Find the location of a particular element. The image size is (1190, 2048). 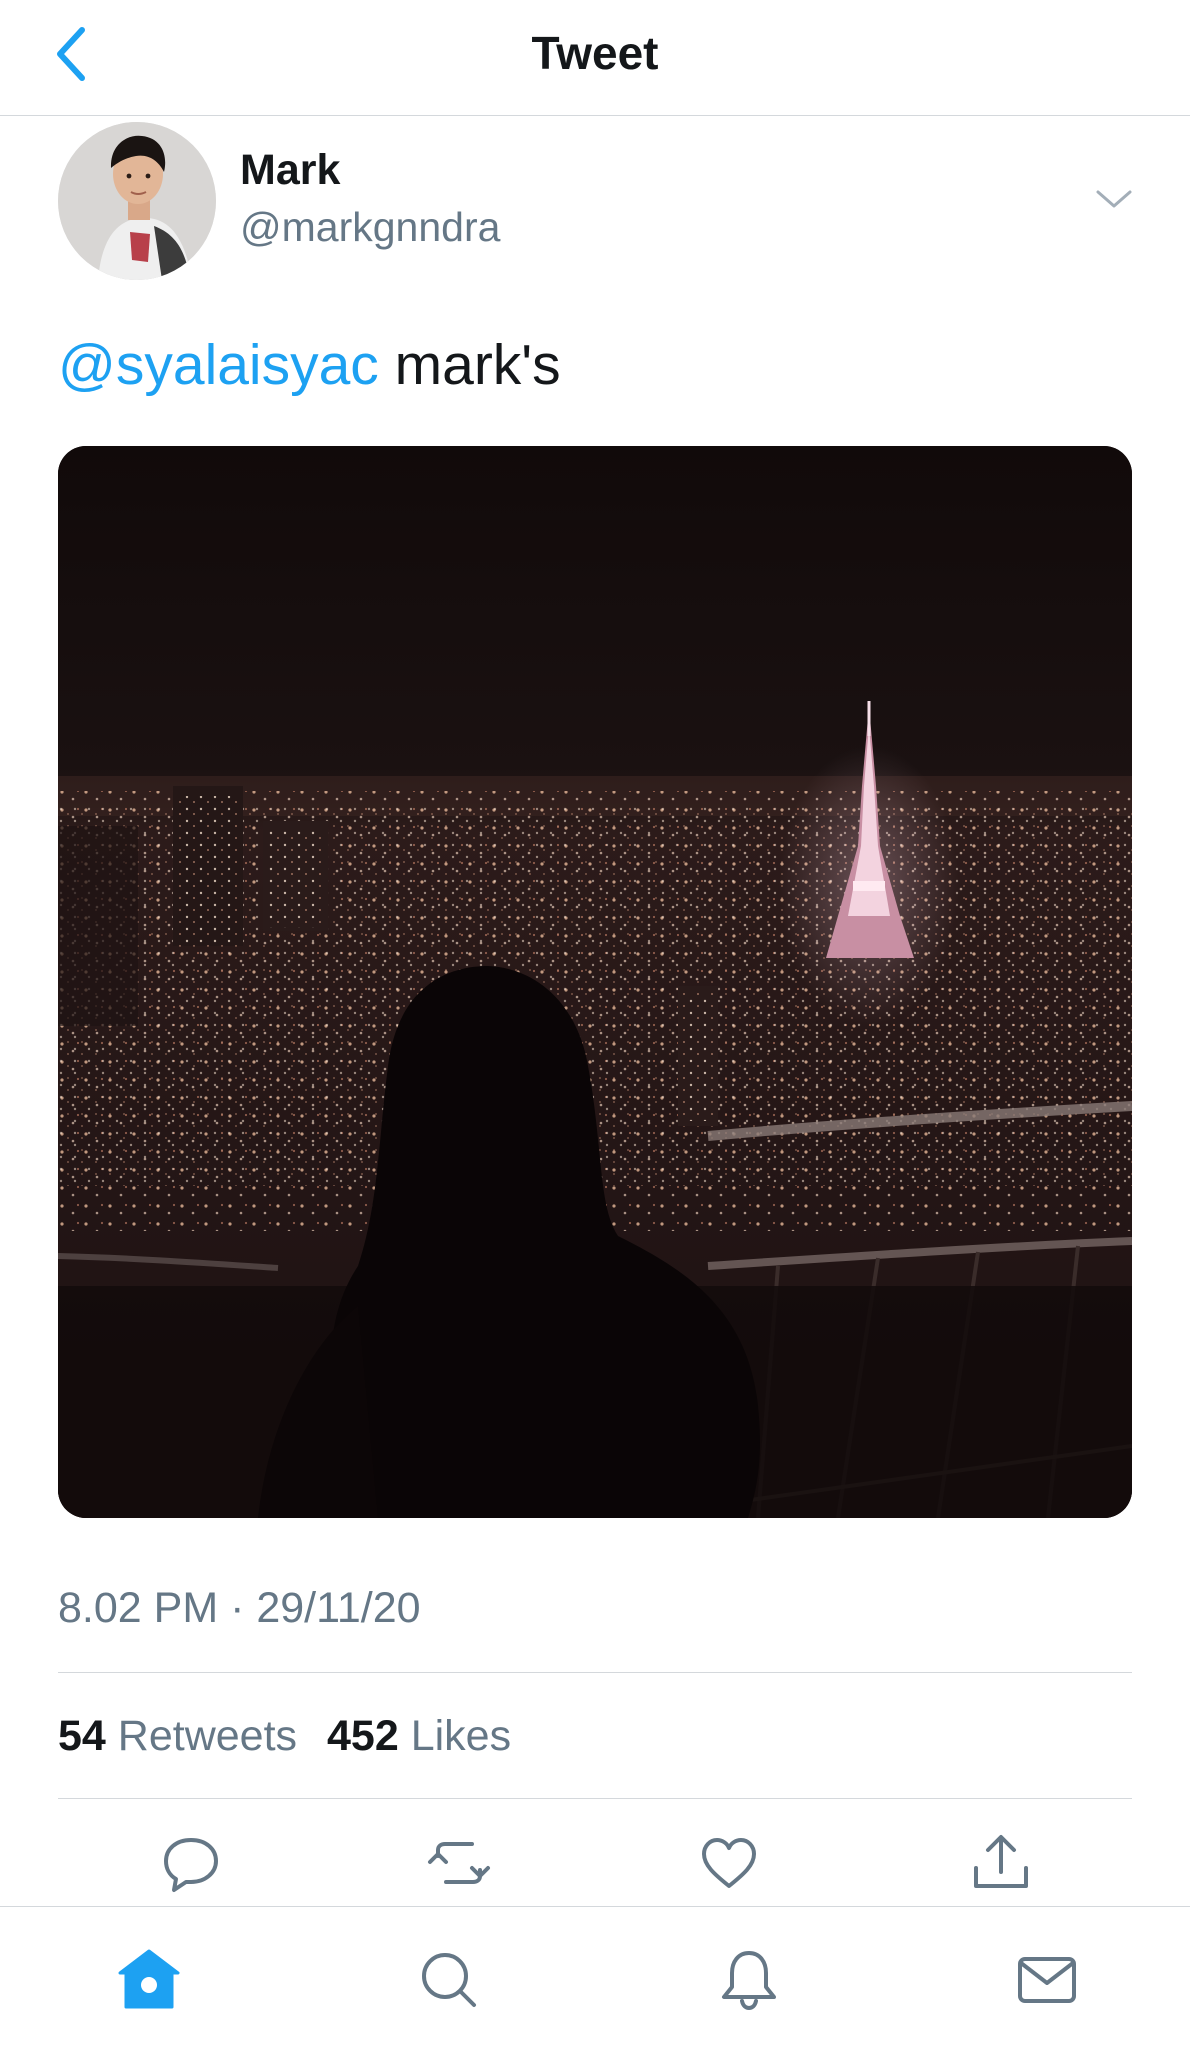

likes-count: 452 is located at coordinates (363, 1736).